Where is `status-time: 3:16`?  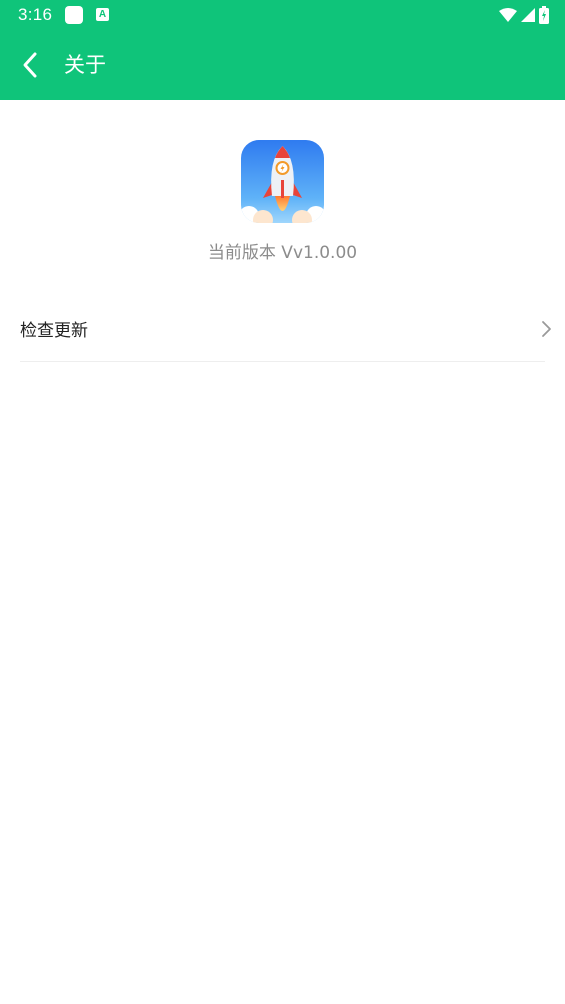 status-time: 3:16 is located at coordinates (35, 14).